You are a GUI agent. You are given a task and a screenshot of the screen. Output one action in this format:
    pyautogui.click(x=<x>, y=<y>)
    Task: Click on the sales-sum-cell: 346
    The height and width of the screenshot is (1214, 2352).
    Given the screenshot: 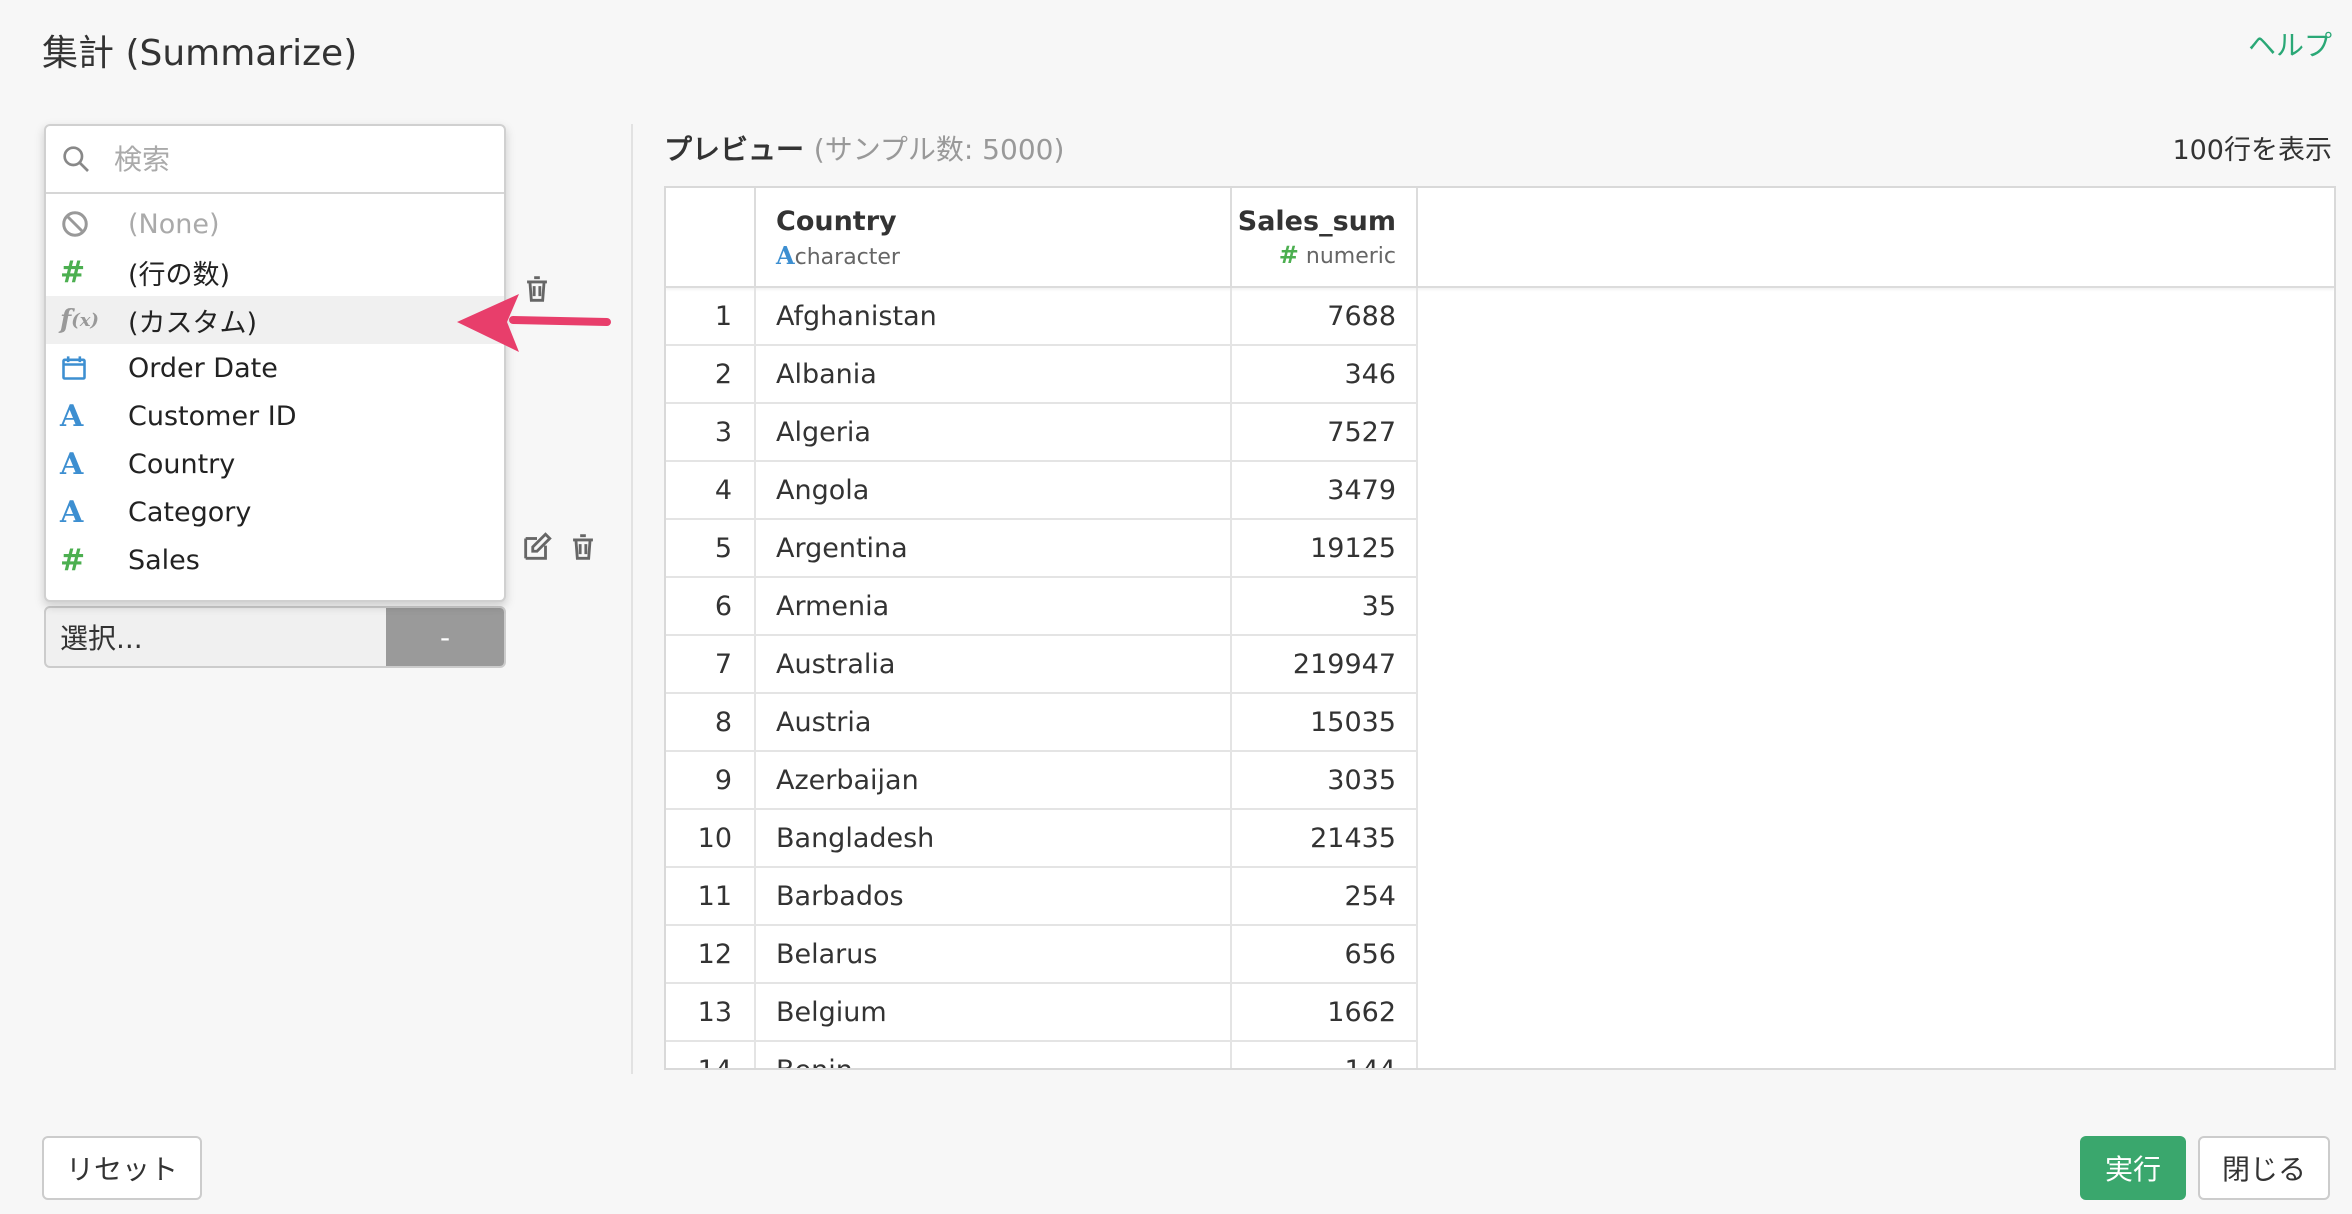 What is the action you would take?
    pyautogui.click(x=1325, y=374)
    